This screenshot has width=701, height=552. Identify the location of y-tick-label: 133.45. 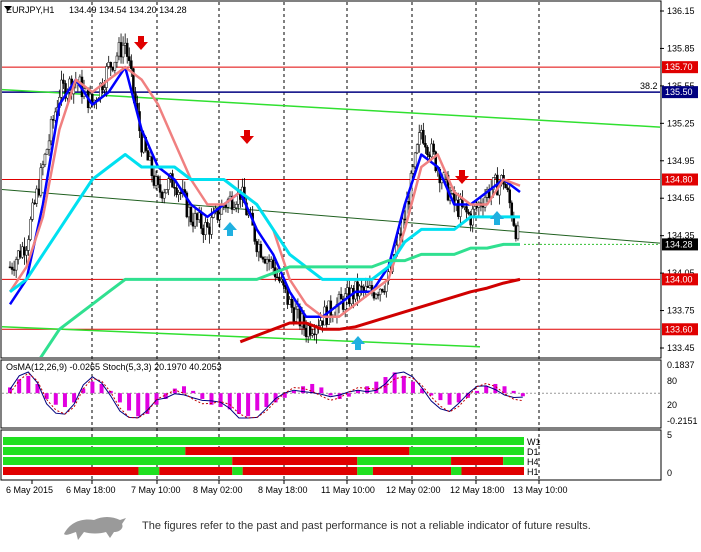
(681, 348).